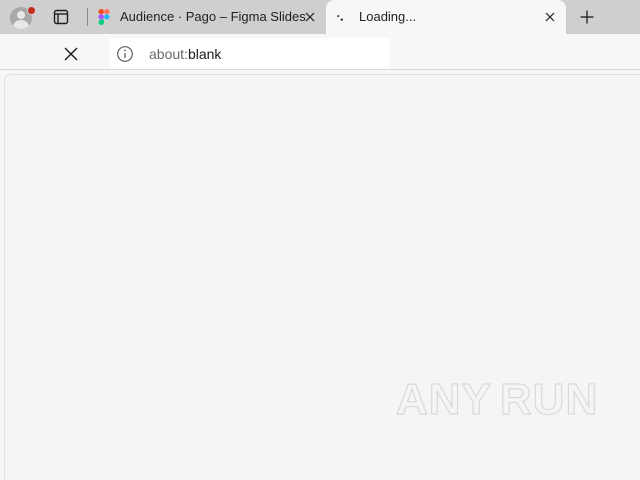 The image size is (640, 480). What do you see at coordinates (549, 399) in the screenshot?
I see `watermark-text-right: RUN` at bounding box center [549, 399].